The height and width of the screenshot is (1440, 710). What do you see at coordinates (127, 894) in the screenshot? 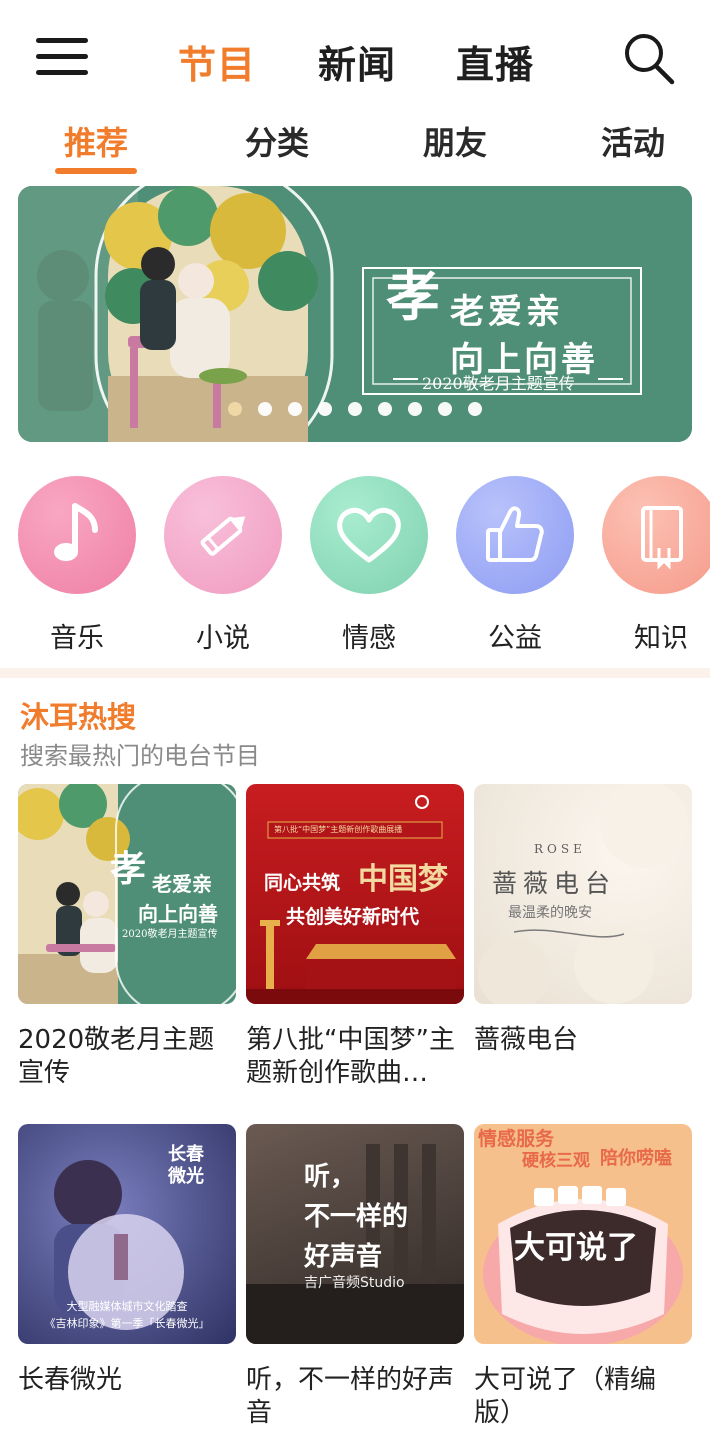
I see `program-cover: 孝 老爱亲 向上向善 2020敬老月主题宣传` at bounding box center [127, 894].